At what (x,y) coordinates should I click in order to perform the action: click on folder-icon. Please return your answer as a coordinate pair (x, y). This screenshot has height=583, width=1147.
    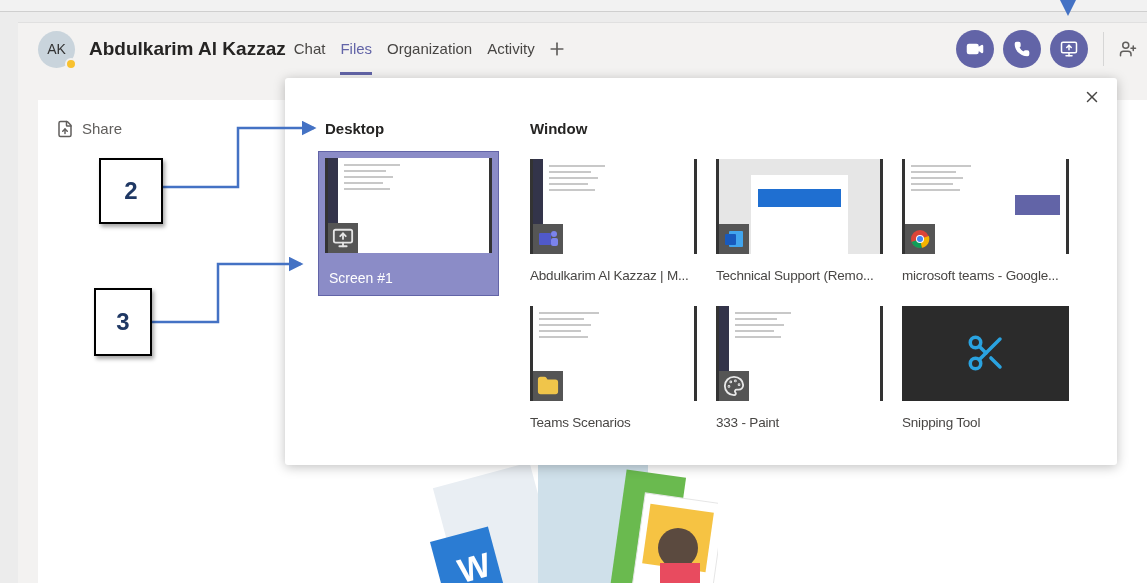
    Looking at the image, I should click on (548, 385).